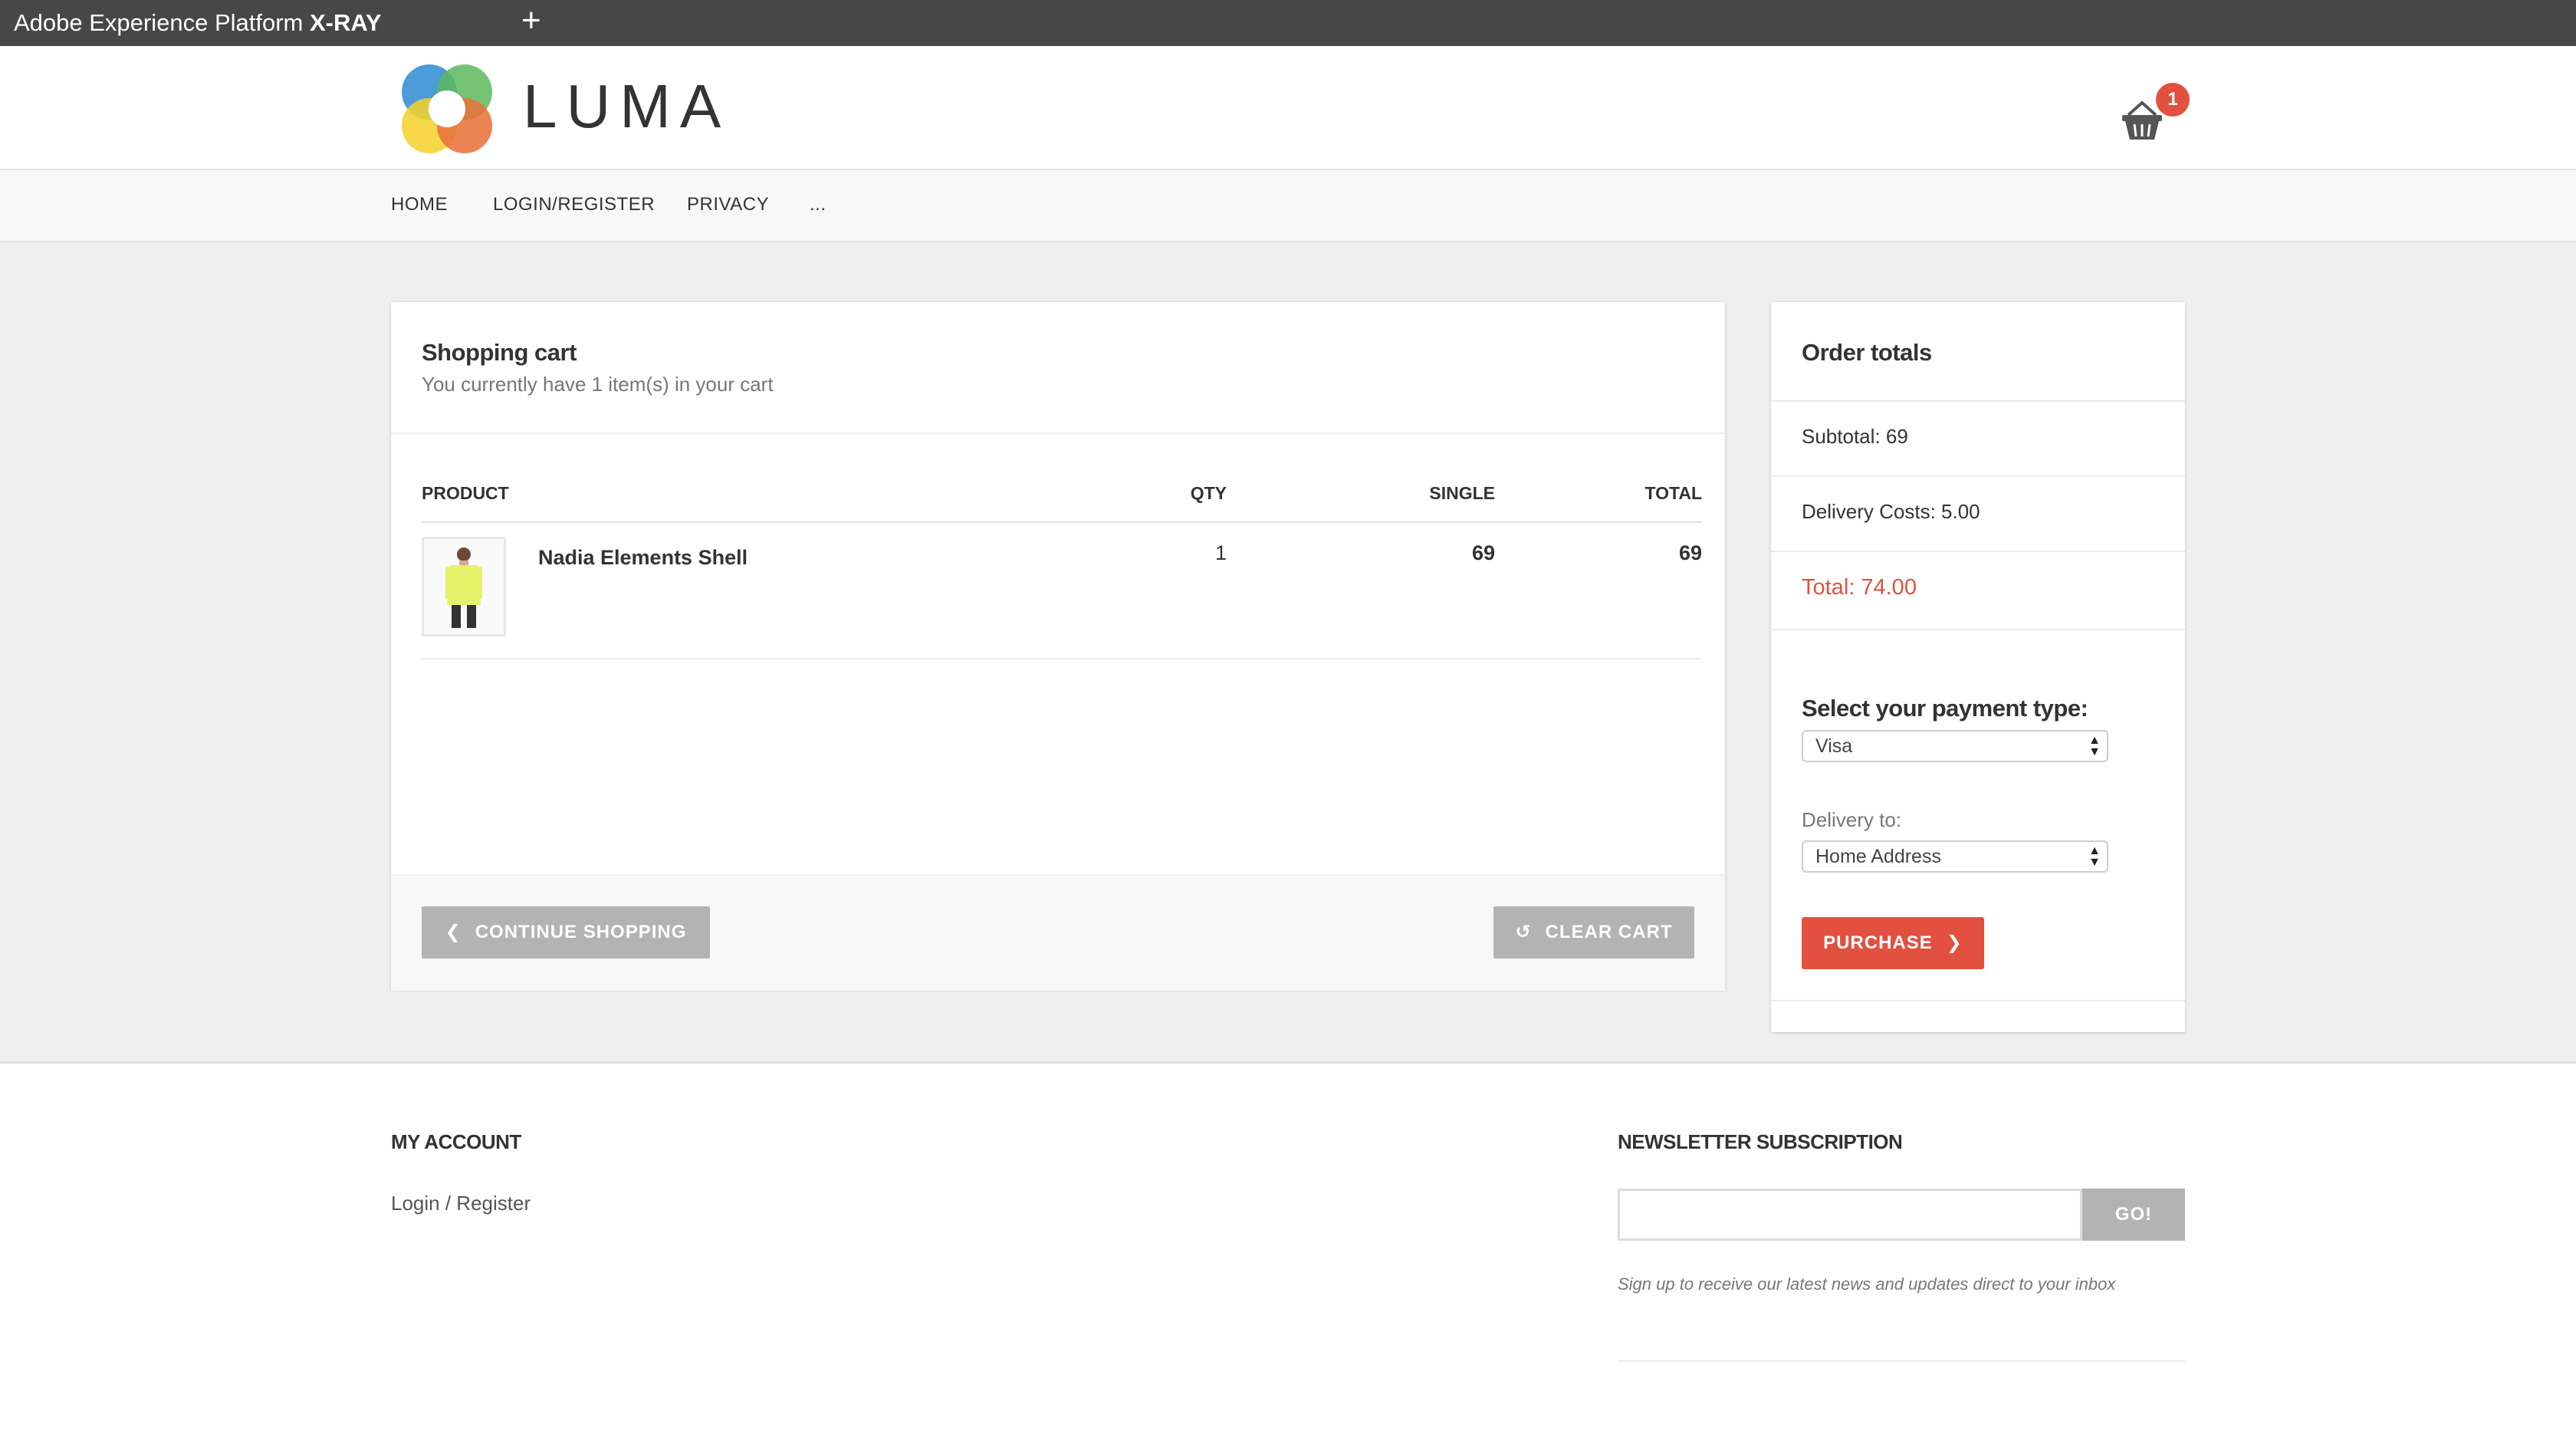  What do you see at coordinates (1483, 552) in the screenshot?
I see `product-single-price: 69` at bounding box center [1483, 552].